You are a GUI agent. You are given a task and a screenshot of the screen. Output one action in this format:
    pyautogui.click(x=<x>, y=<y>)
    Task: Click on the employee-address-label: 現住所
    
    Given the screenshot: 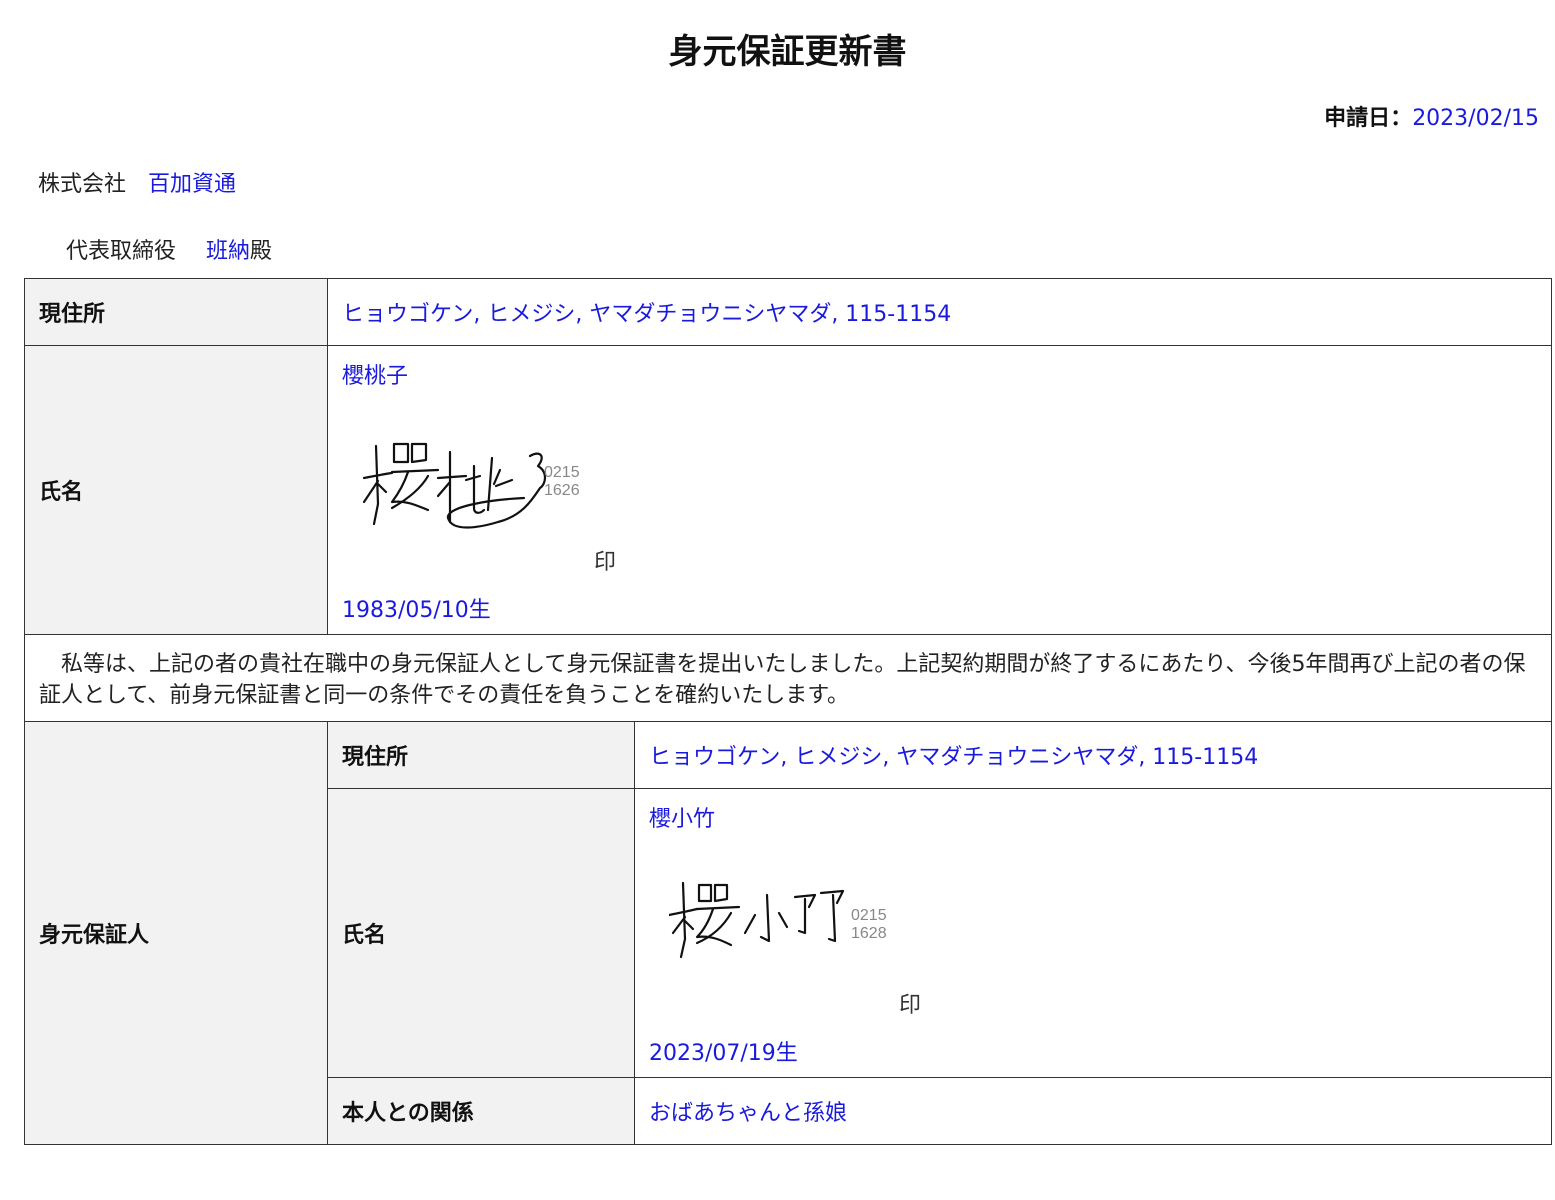 What is the action you would take?
    pyautogui.click(x=176, y=312)
    